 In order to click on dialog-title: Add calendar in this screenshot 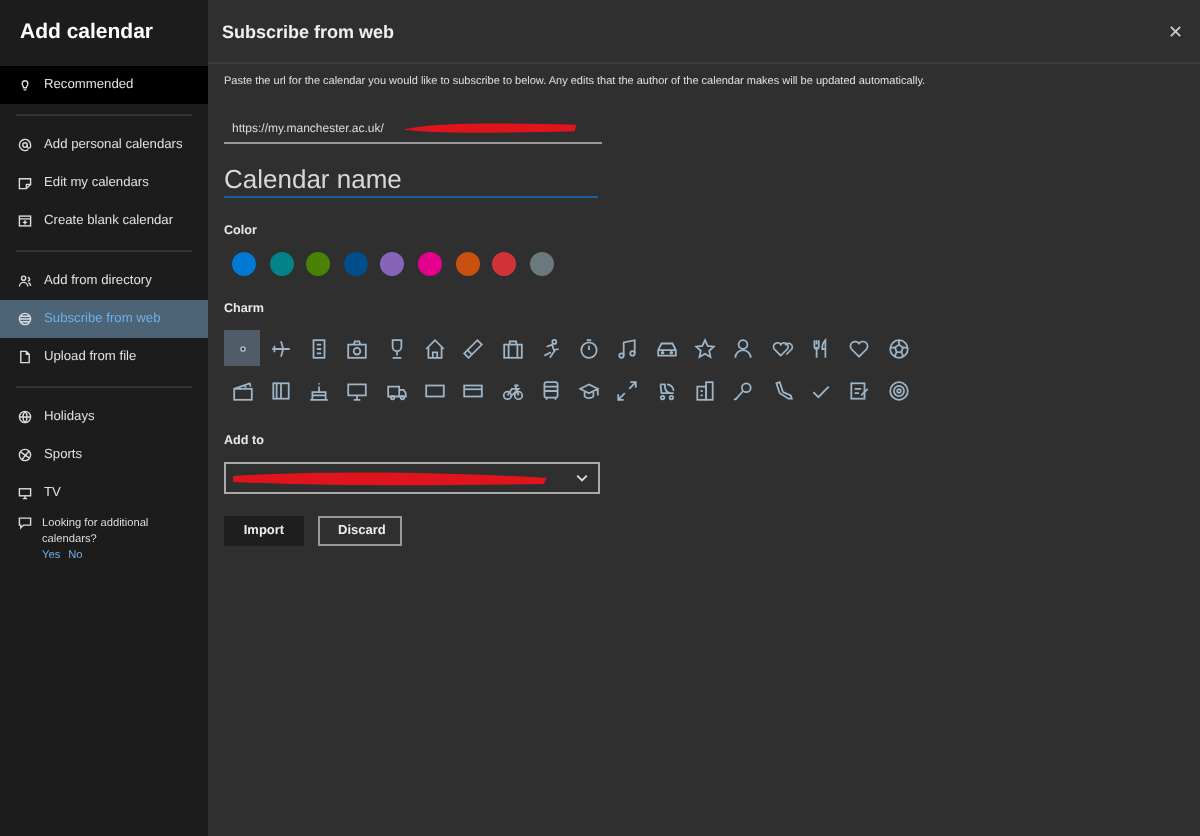, I will do `click(87, 33)`.